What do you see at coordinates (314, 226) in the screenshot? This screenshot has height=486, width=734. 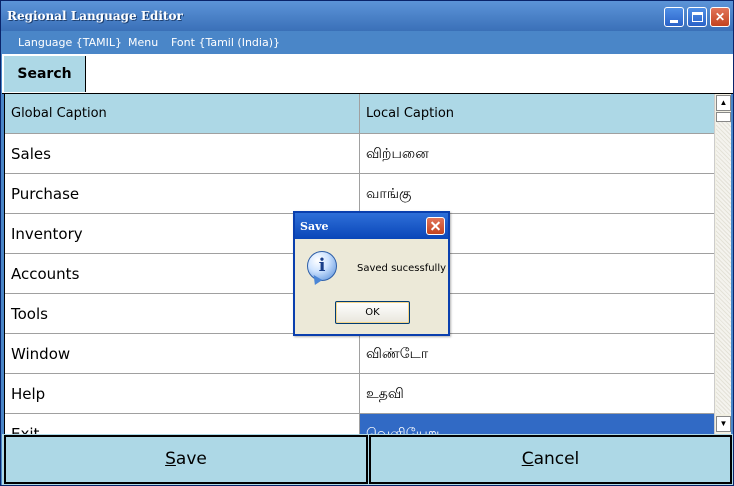 I see `dialog-title: Save` at bounding box center [314, 226].